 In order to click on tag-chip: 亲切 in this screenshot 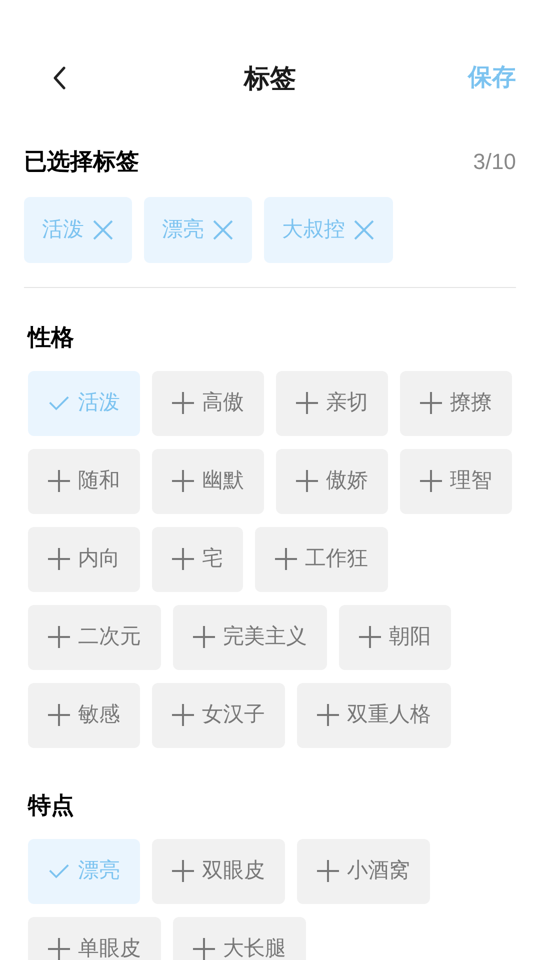, I will do `click(332, 403)`.